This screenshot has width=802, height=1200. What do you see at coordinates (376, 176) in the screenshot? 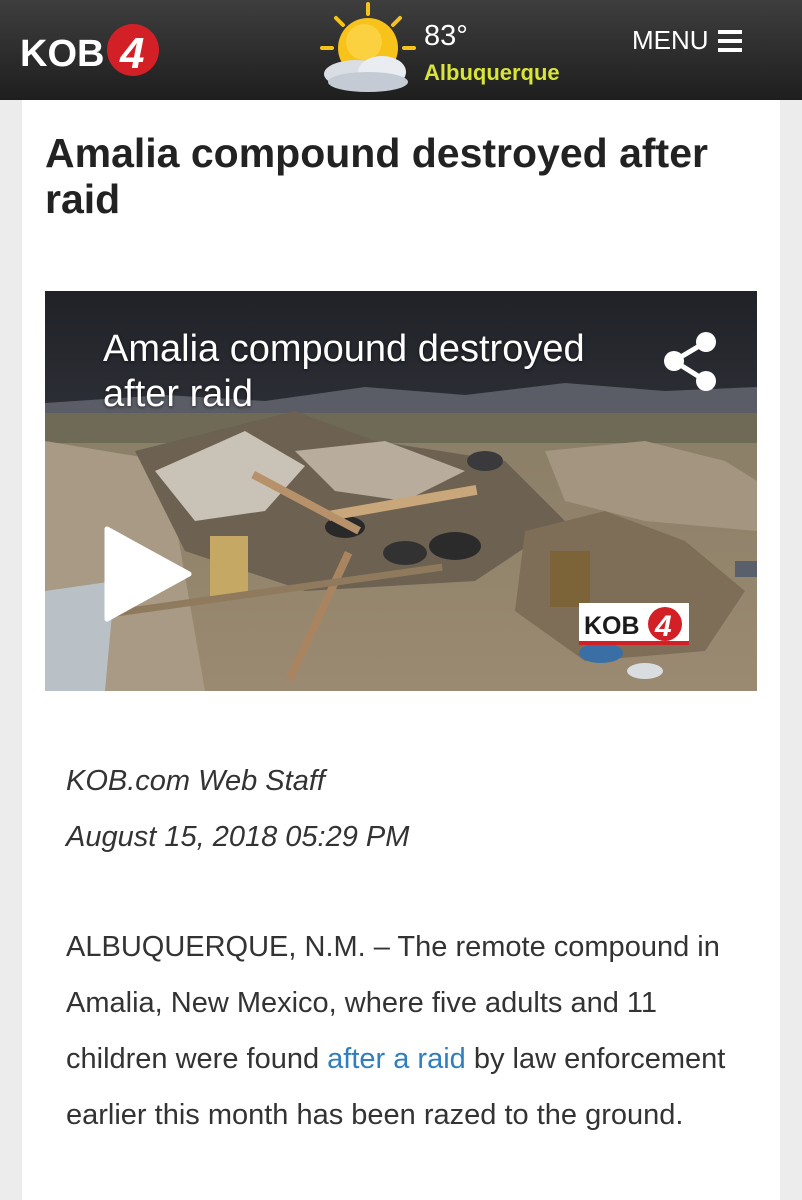
I see `article-headline: Amalia compound destroyed after raid` at bounding box center [376, 176].